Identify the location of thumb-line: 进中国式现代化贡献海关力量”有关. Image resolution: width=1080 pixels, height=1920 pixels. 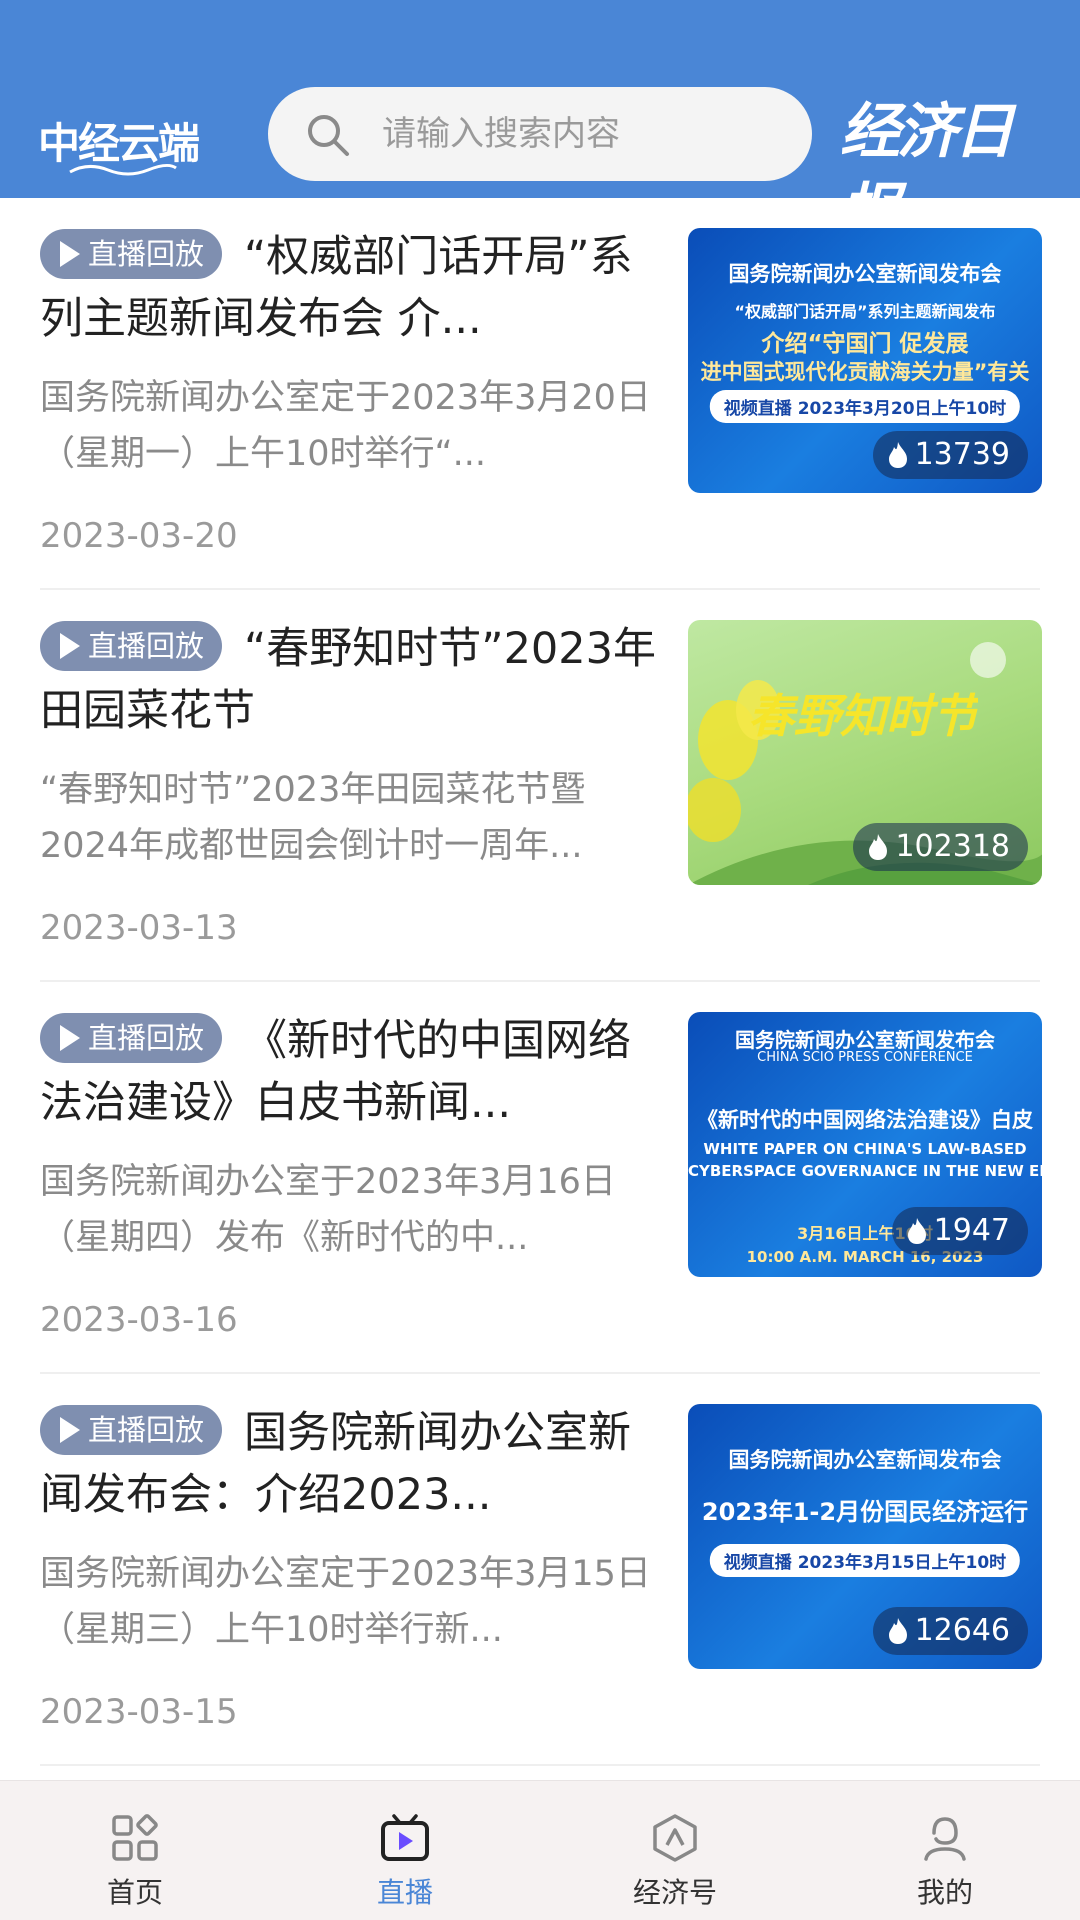
(865, 372).